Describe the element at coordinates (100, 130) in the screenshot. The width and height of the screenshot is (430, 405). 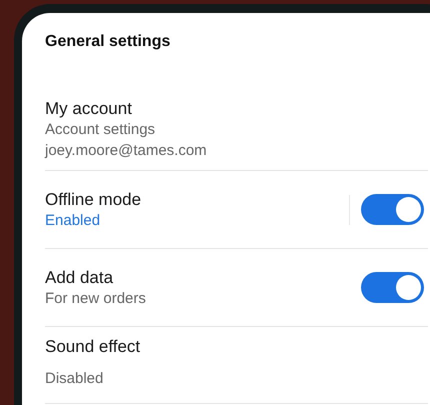
I see `item-subtitle: Account settings` at that location.